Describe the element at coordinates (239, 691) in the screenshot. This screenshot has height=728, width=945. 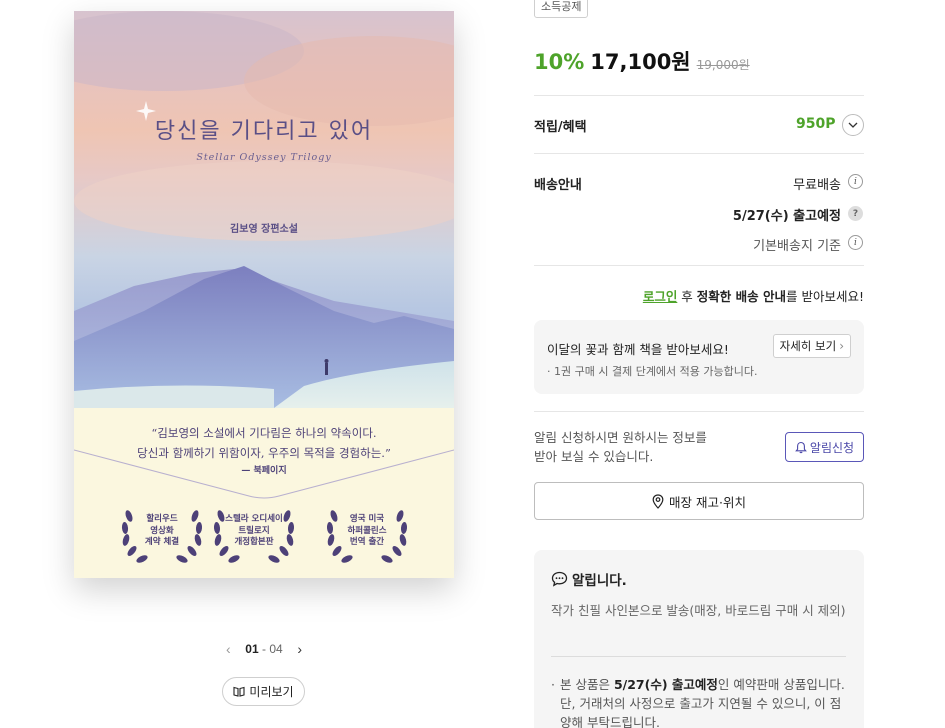
I see `book-open-icon` at that location.